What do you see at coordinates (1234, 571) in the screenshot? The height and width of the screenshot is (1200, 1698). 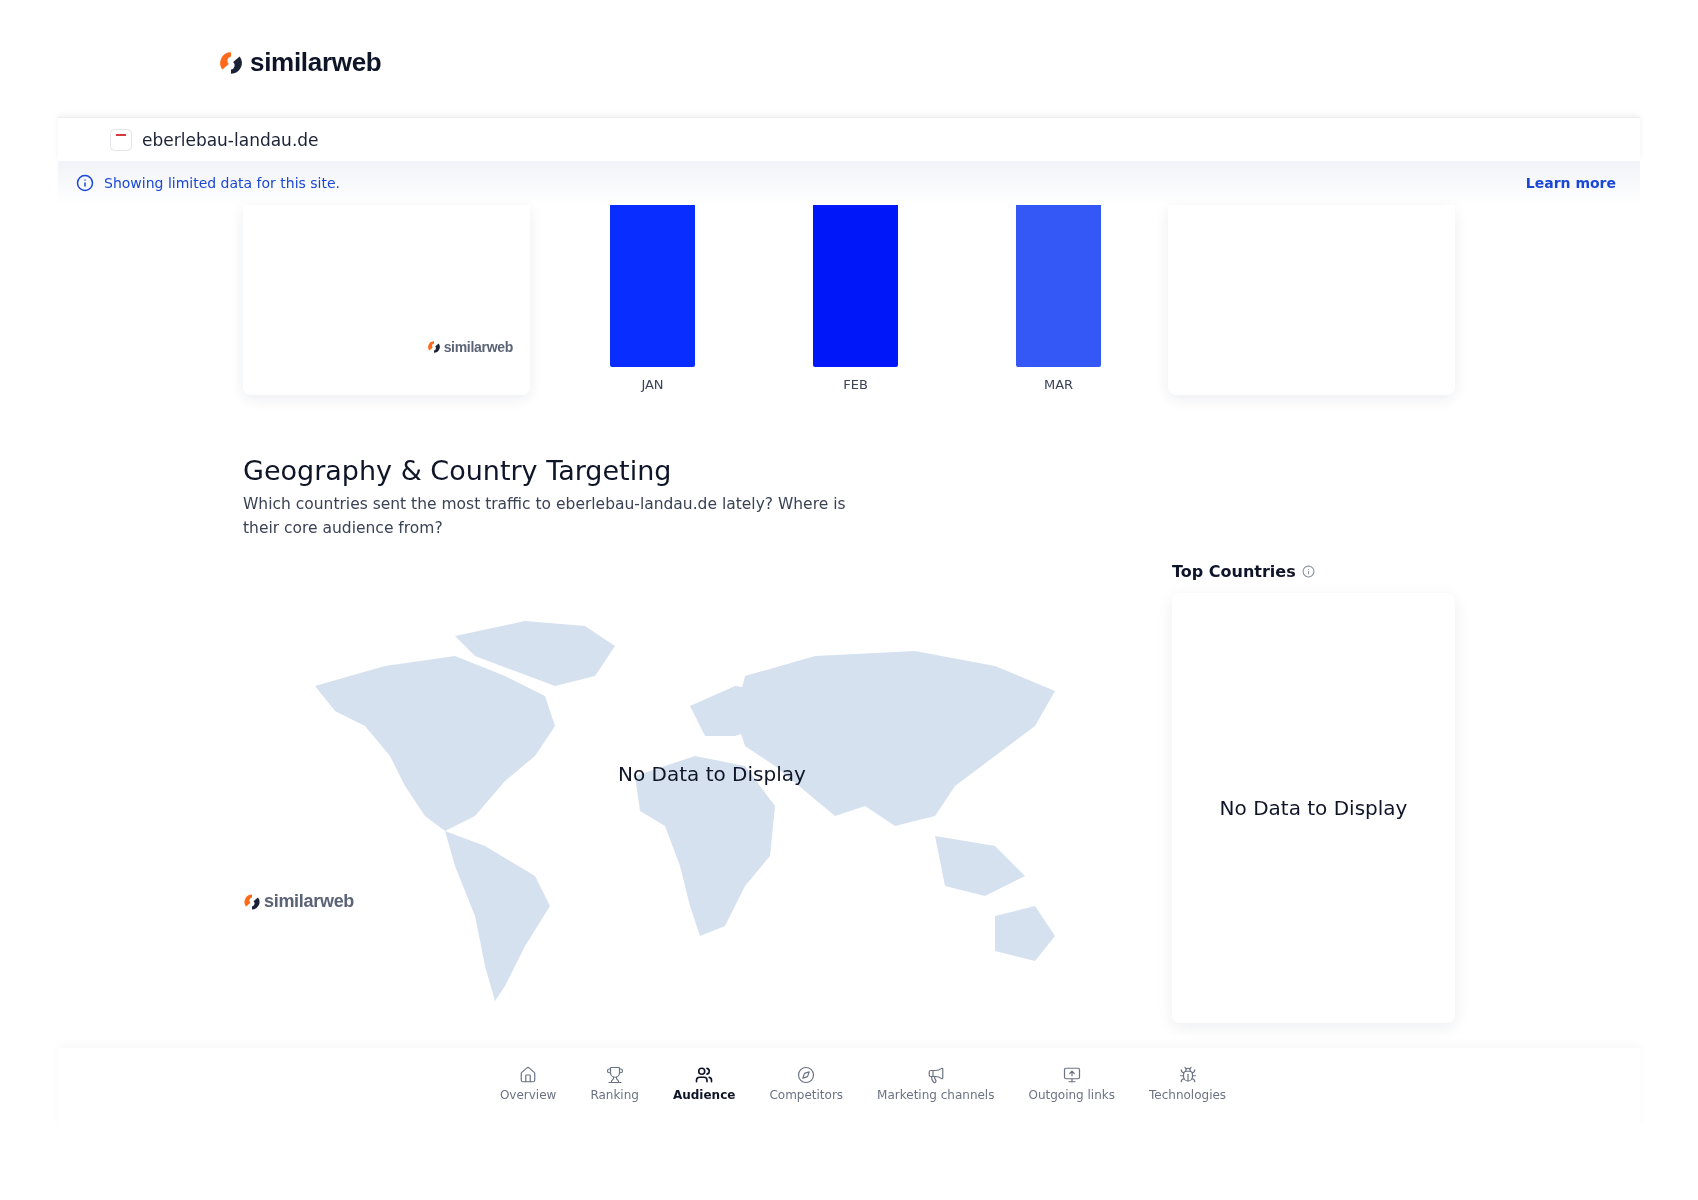 I see `top-countries-title: Top Countries` at bounding box center [1234, 571].